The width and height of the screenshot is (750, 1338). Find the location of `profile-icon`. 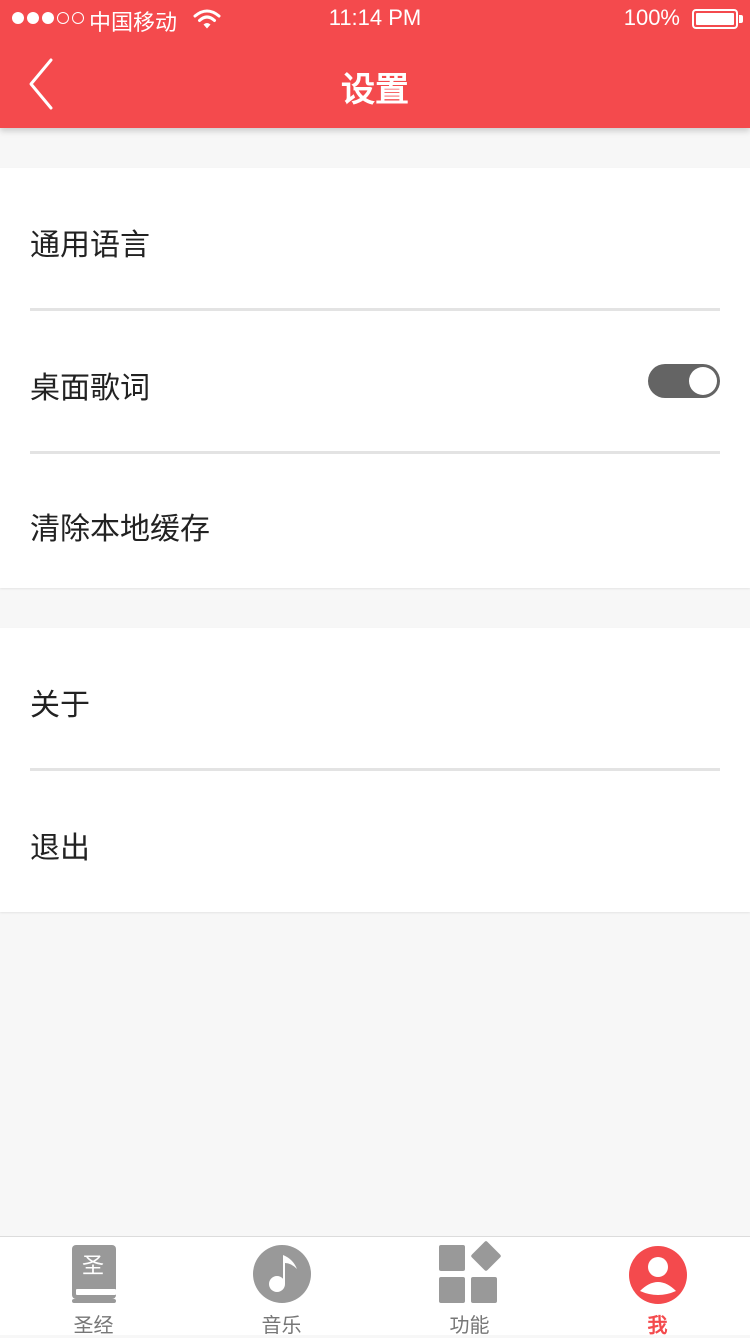

profile-icon is located at coordinates (657, 1275).